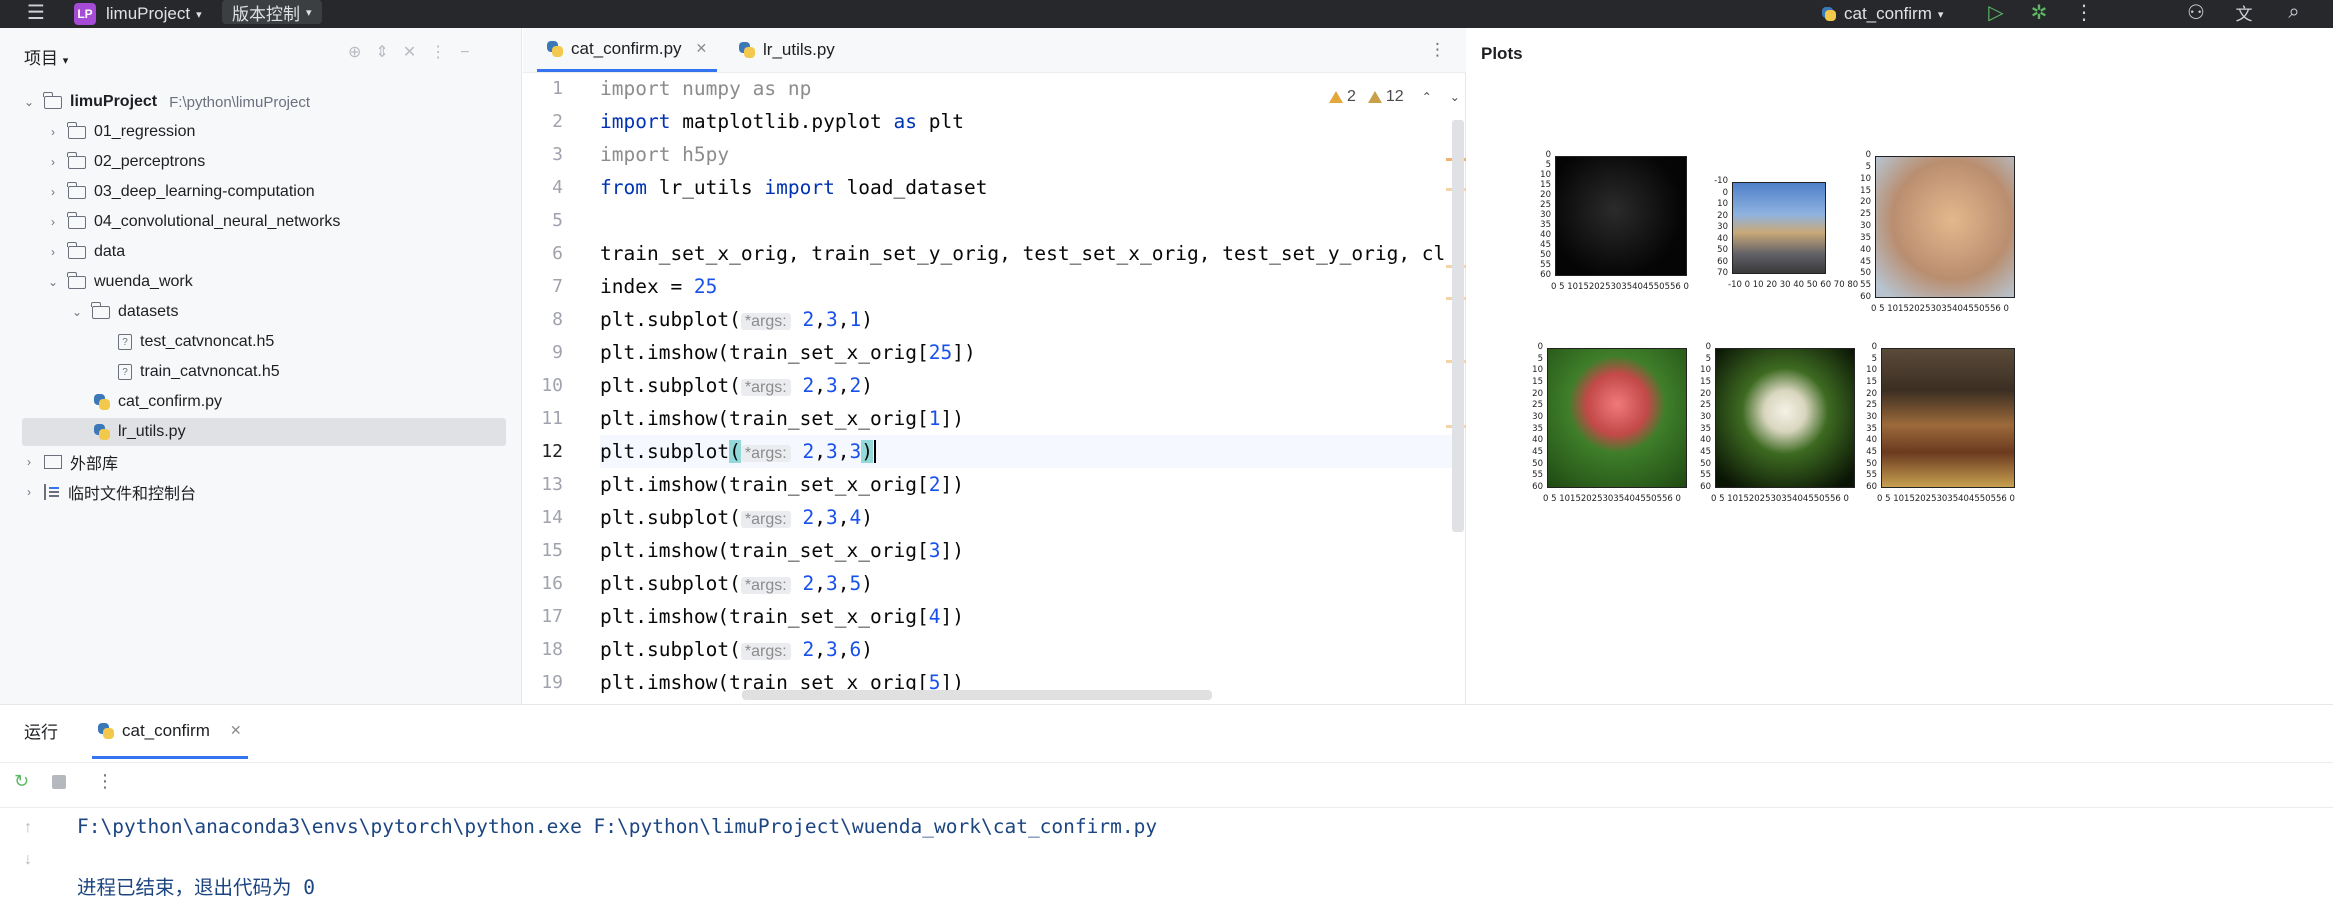  I want to click on tree-item-test-h5: ? test_catvnoncat.h5, so click(264, 342).